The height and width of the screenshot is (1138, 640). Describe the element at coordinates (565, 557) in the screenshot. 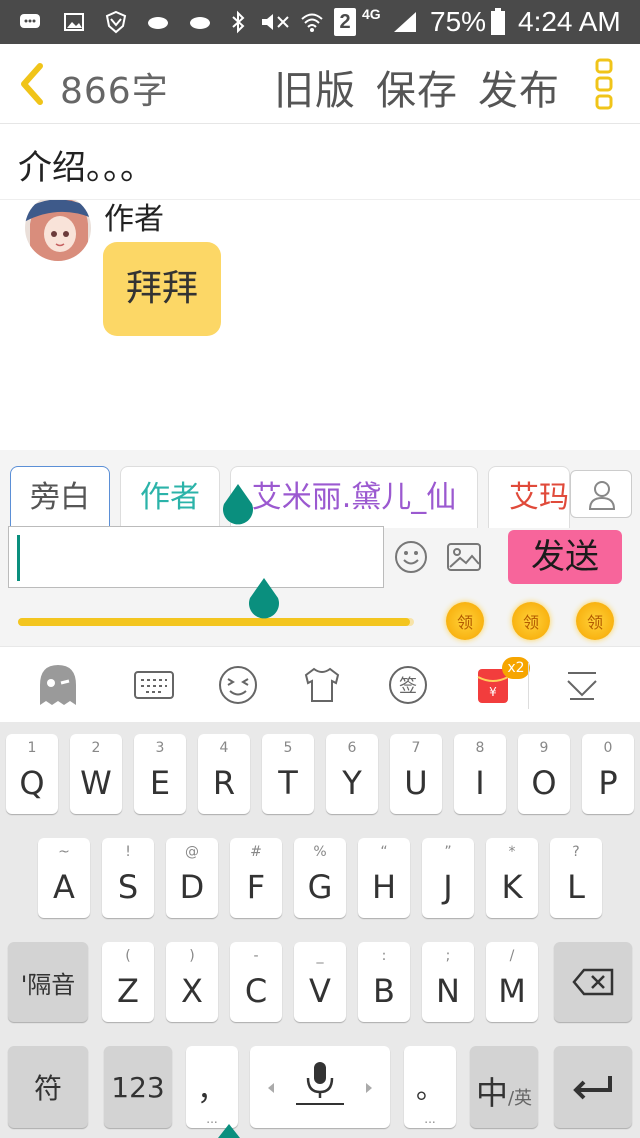

I see `send-button: 发送` at that location.